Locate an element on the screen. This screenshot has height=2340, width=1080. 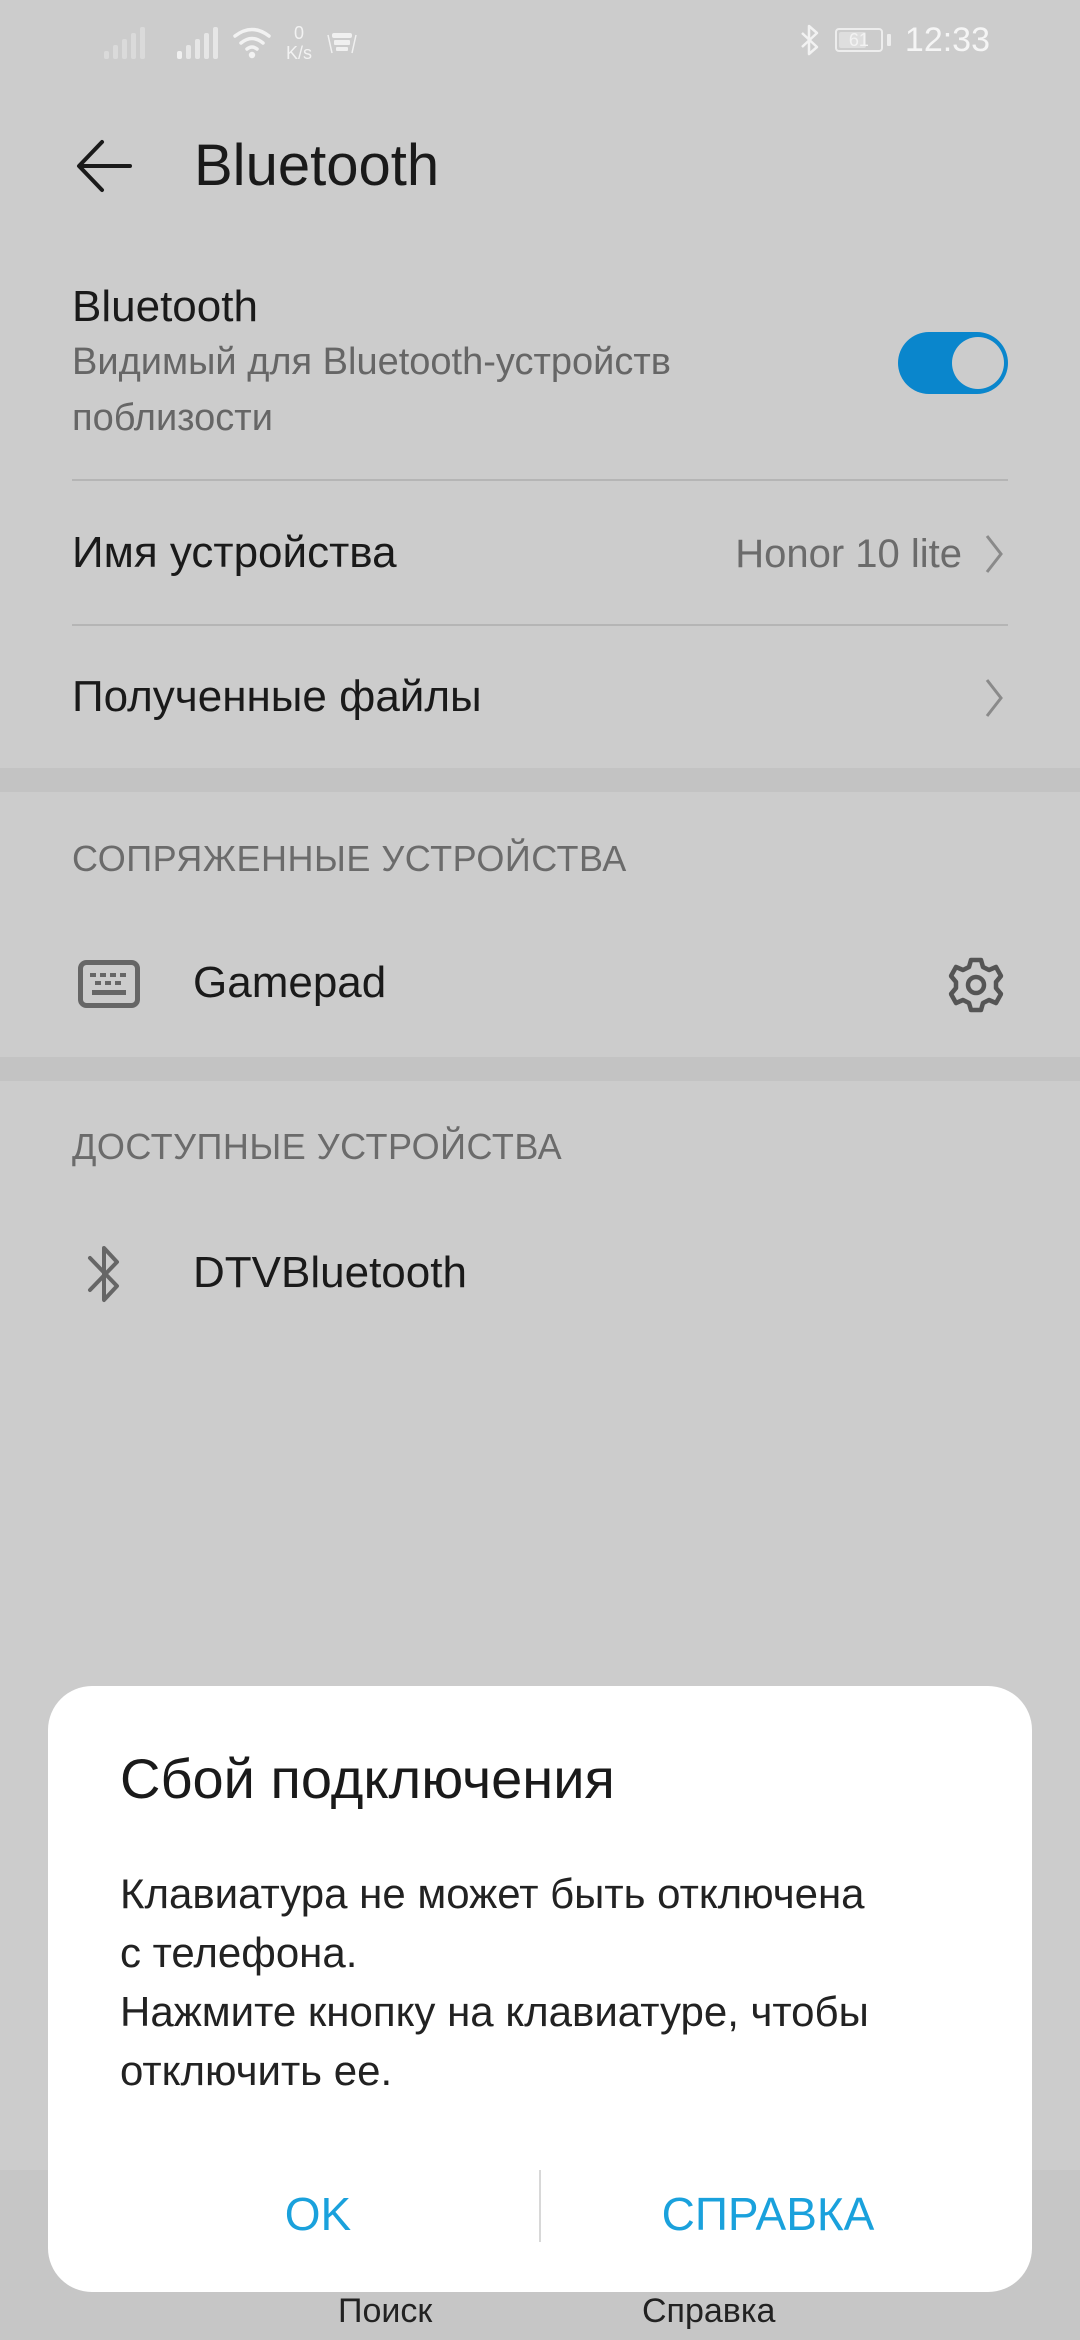
notification-icon is located at coordinates (342, 43).